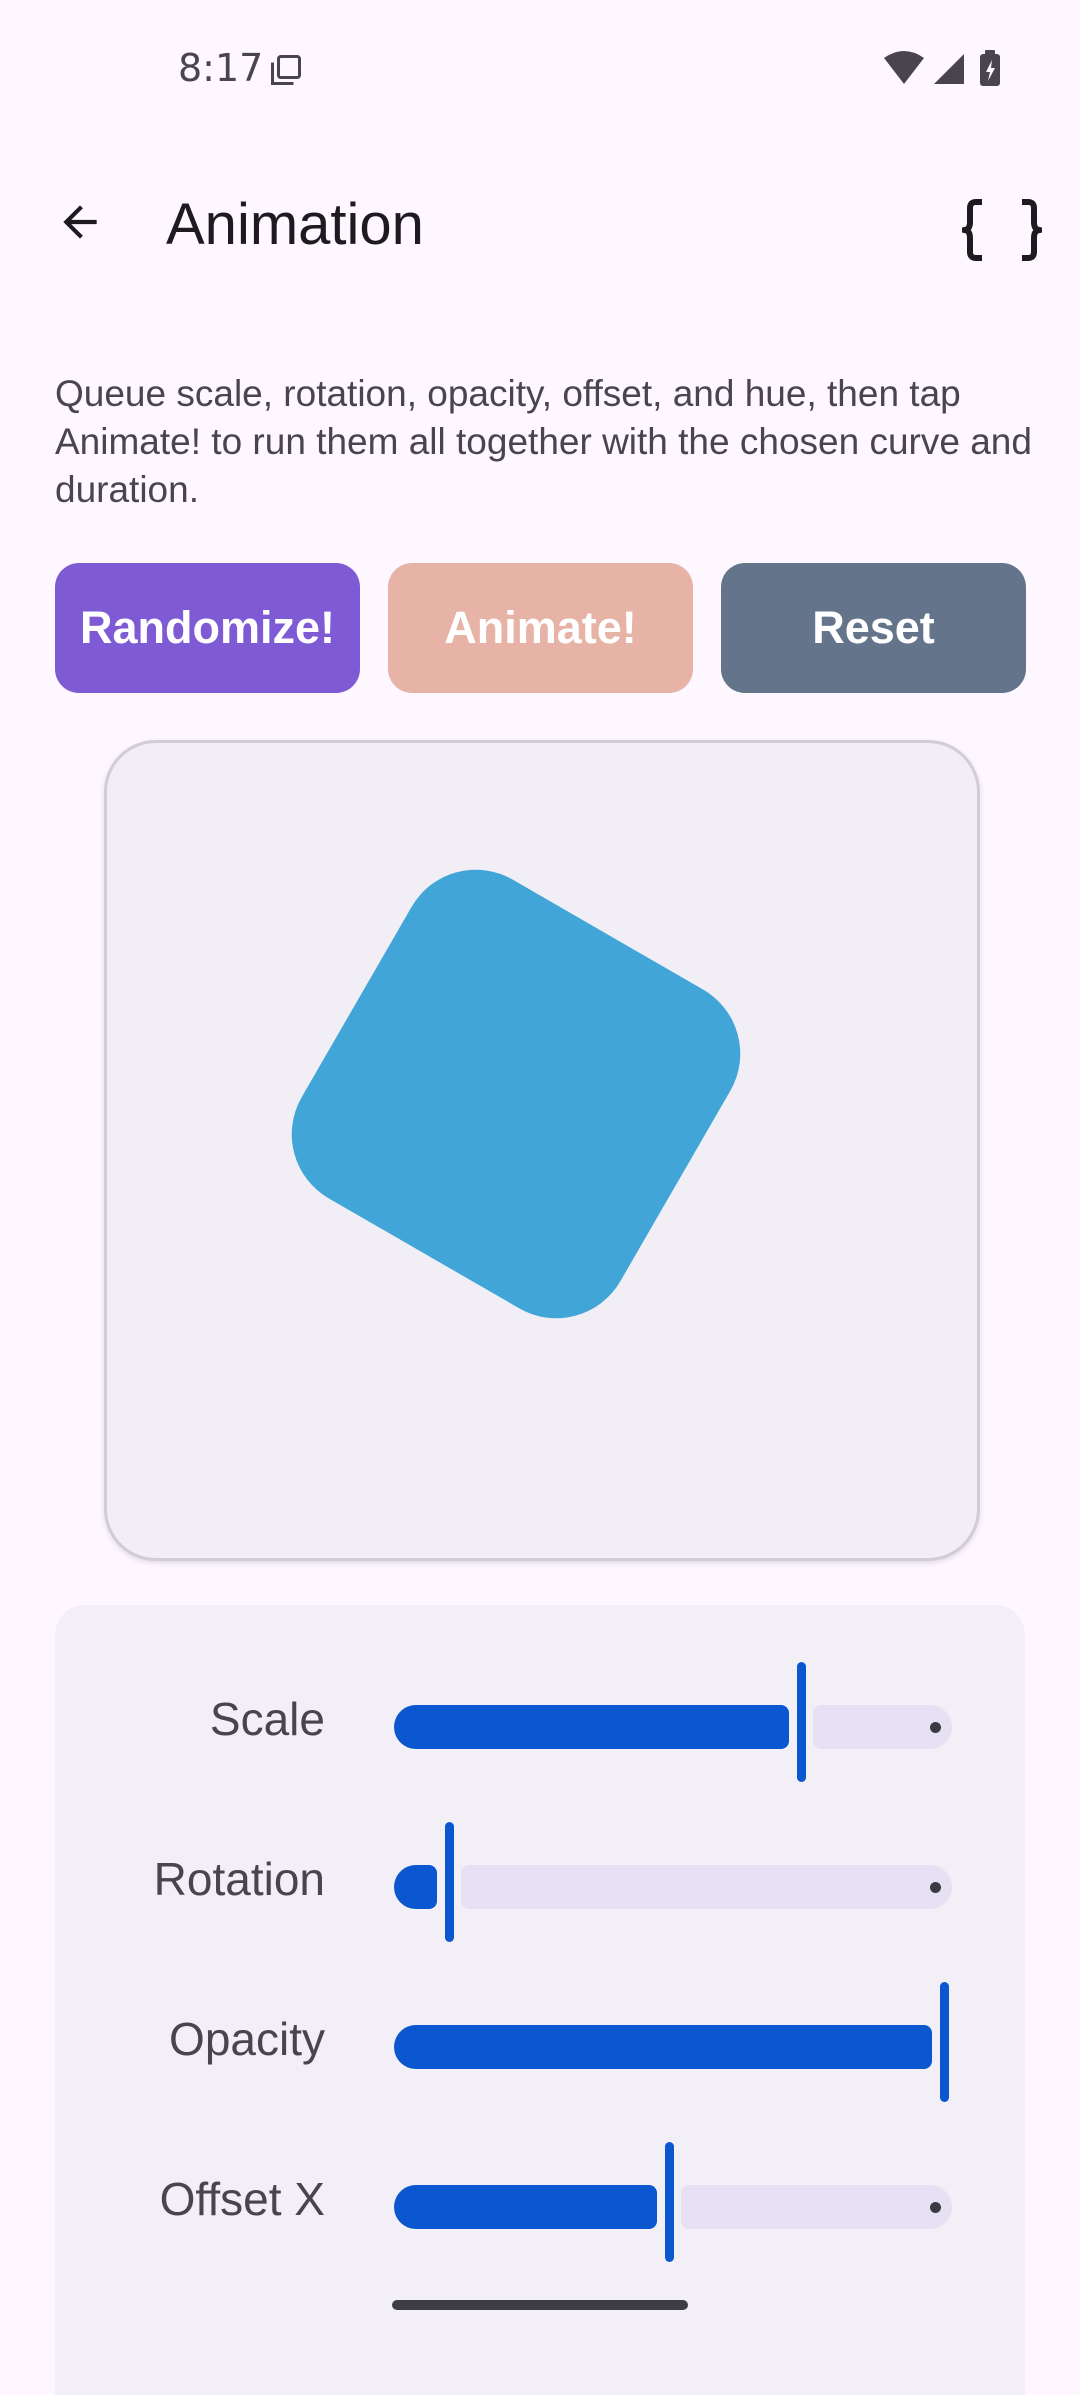 The height and width of the screenshot is (2395, 1080). What do you see at coordinates (904, 67) in the screenshot?
I see `wifi-icon` at bounding box center [904, 67].